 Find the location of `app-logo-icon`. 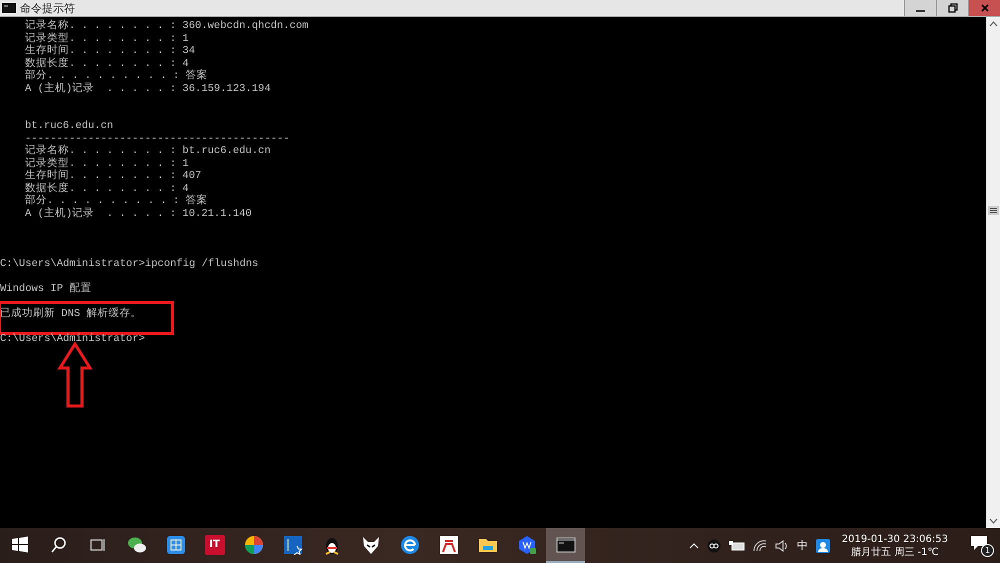

app-logo-icon is located at coordinates (448, 544).